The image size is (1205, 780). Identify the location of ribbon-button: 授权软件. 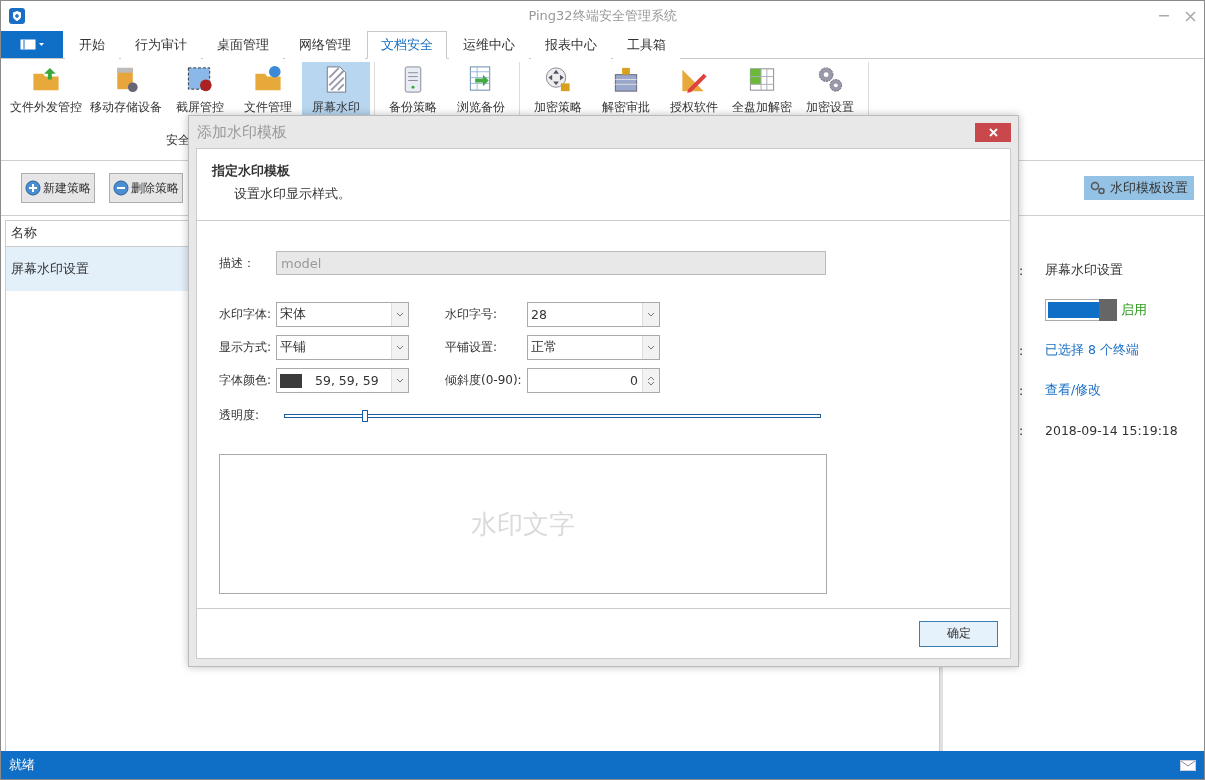
(694, 90).